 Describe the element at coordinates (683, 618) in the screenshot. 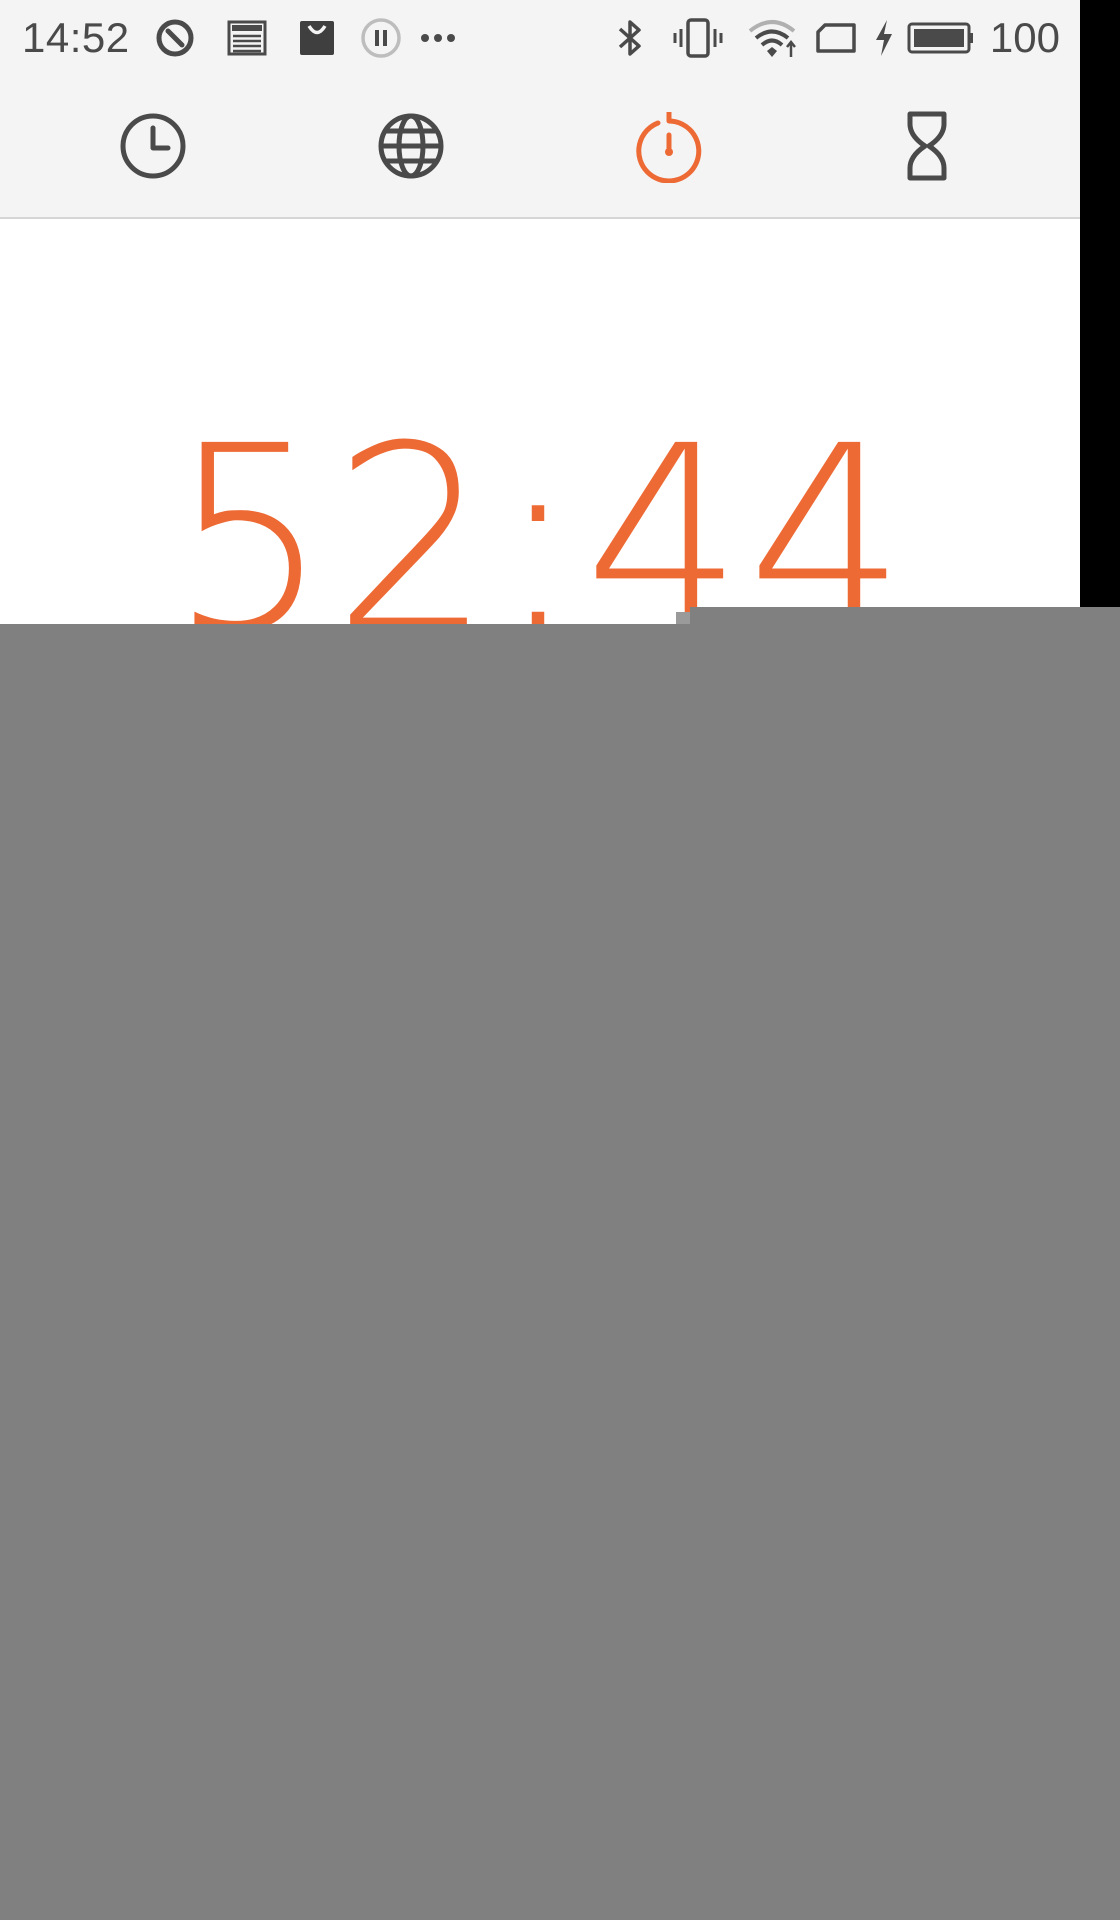

I see `gray-overlay-notch` at that location.